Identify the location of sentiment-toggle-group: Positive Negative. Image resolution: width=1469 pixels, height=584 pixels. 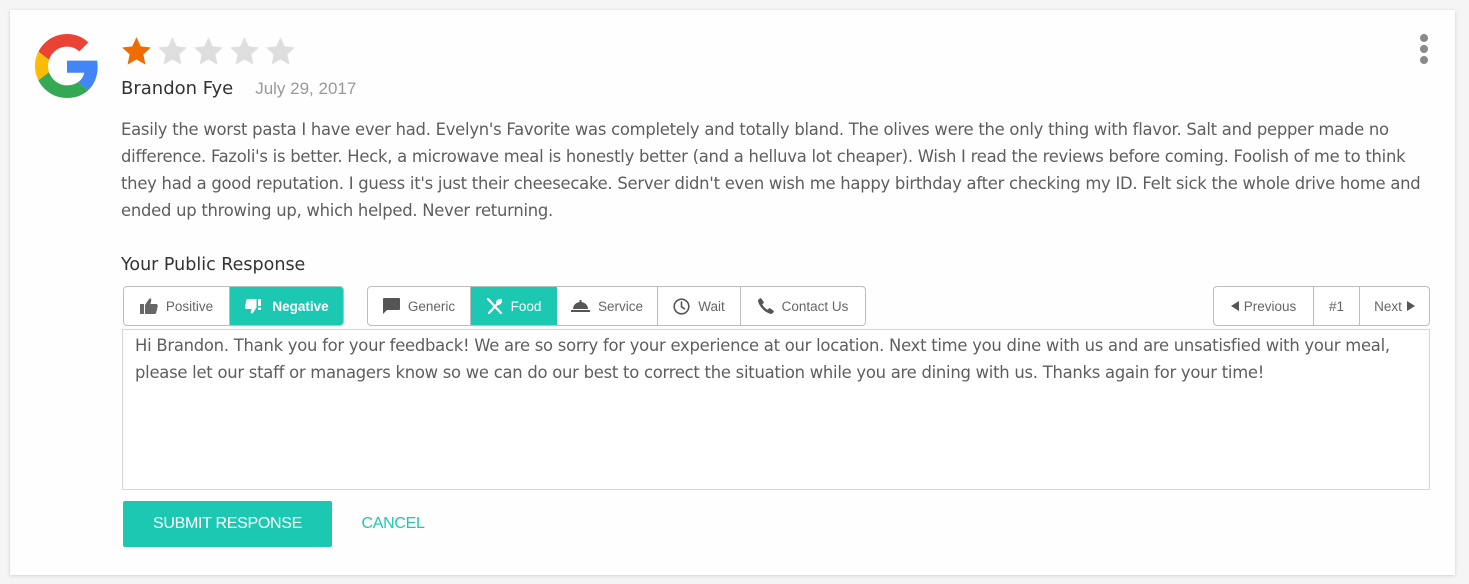
(233, 306).